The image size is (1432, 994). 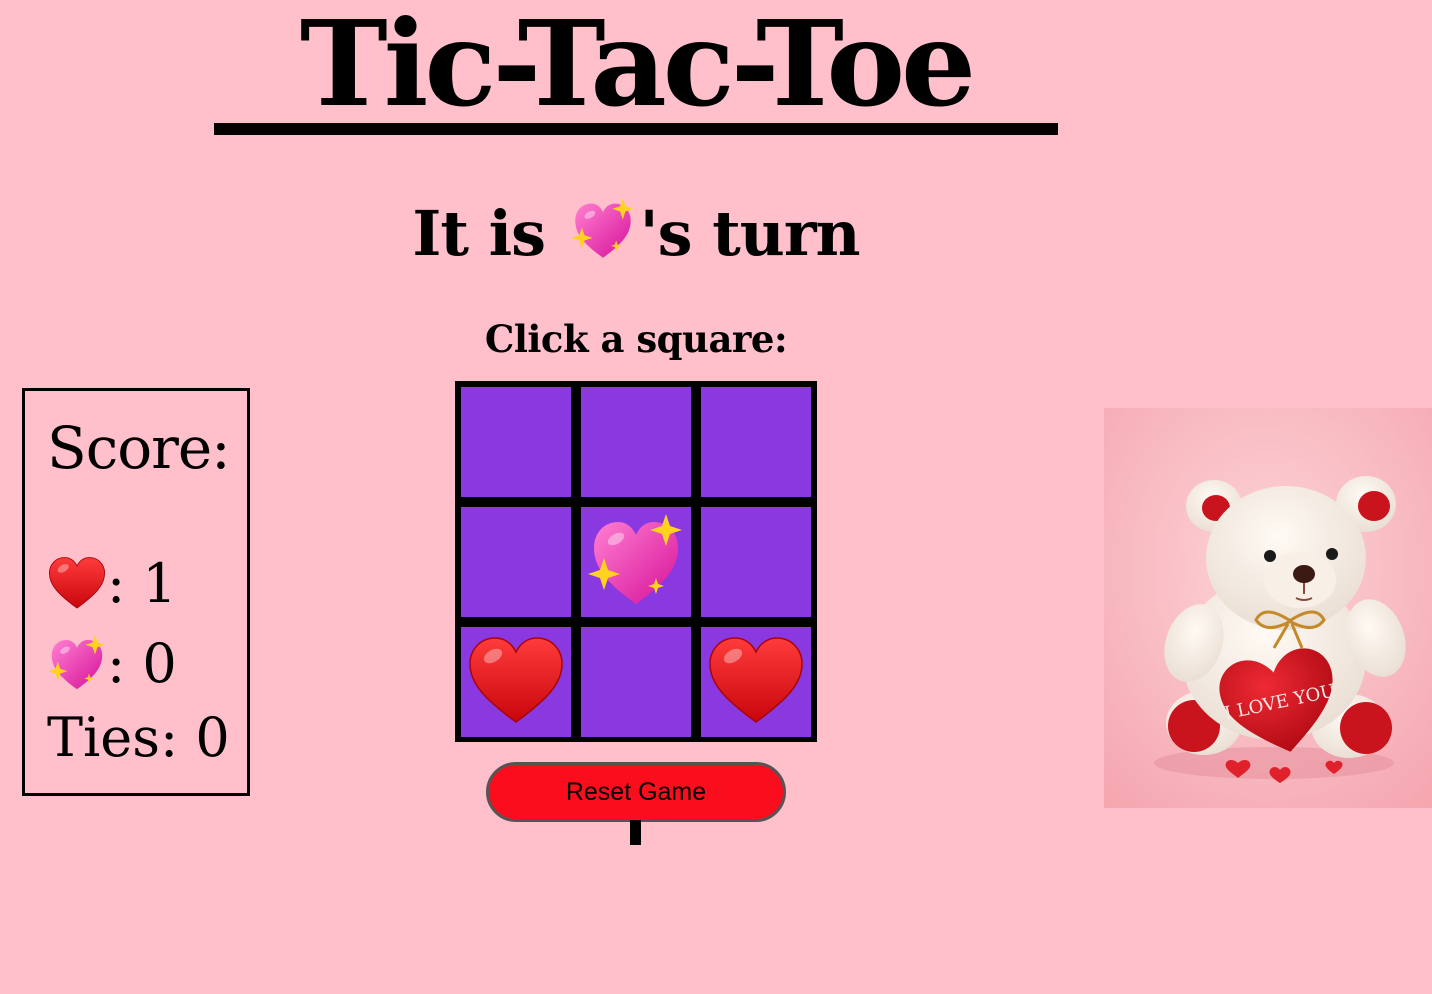 What do you see at coordinates (489, 233) in the screenshot?
I see `turn-prefix: It is` at bounding box center [489, 233].